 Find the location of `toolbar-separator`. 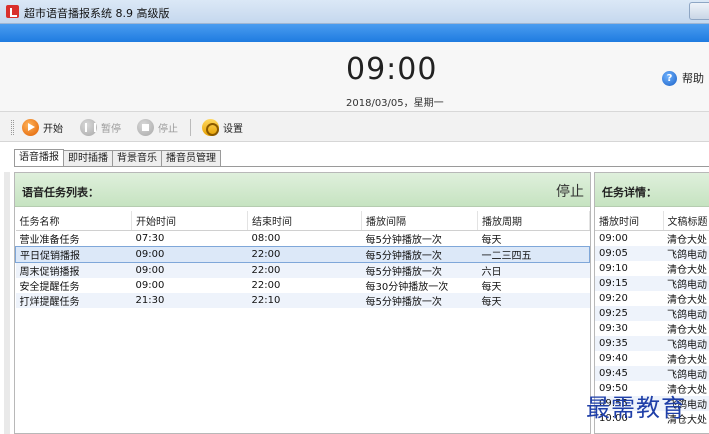

toolbar-separator is located at coordinates (190, 127).